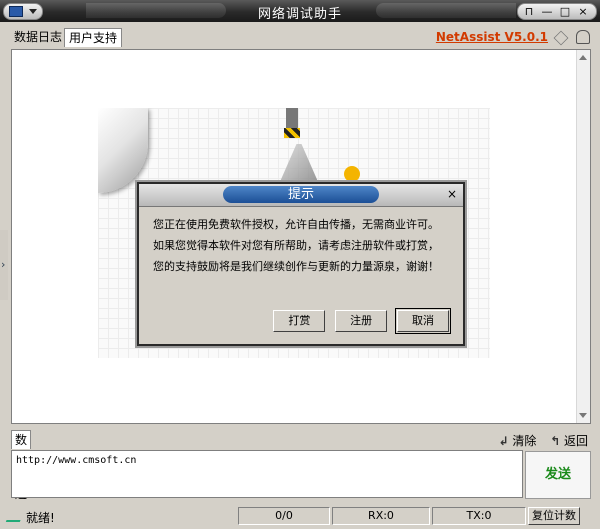 The width and height of the screenshot is (600, 529). Describe the element at coordinates (561, 38) in the screenshot. I see `diamond-icon` at that location.